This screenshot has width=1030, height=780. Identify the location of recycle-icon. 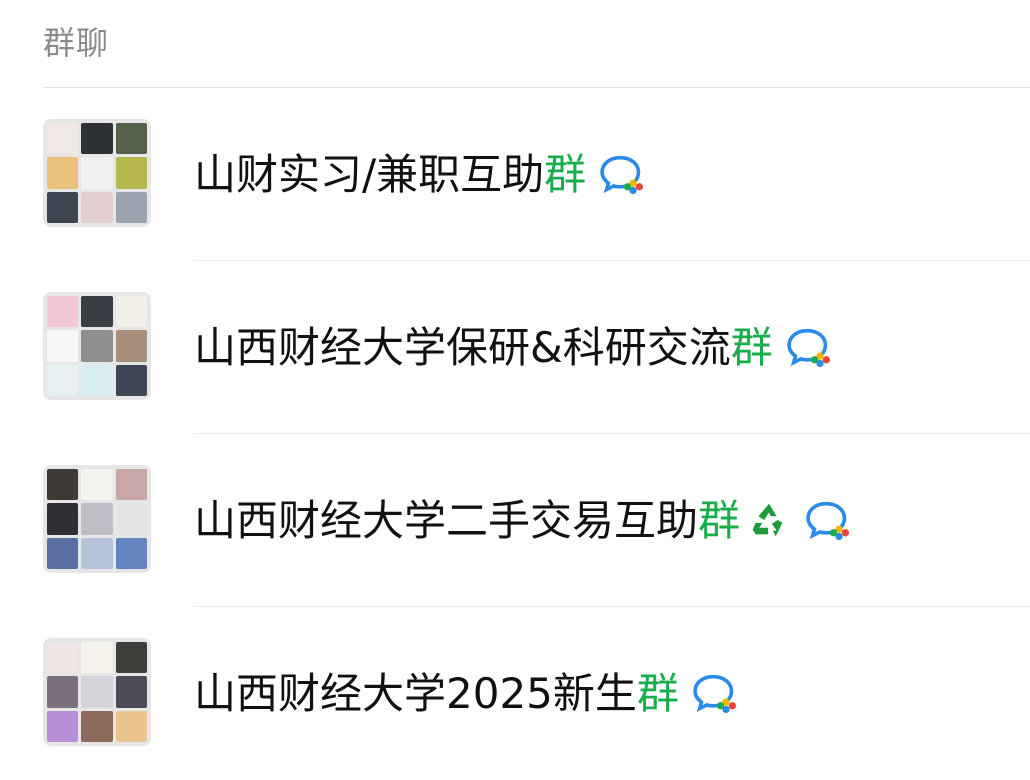
(769, 521).